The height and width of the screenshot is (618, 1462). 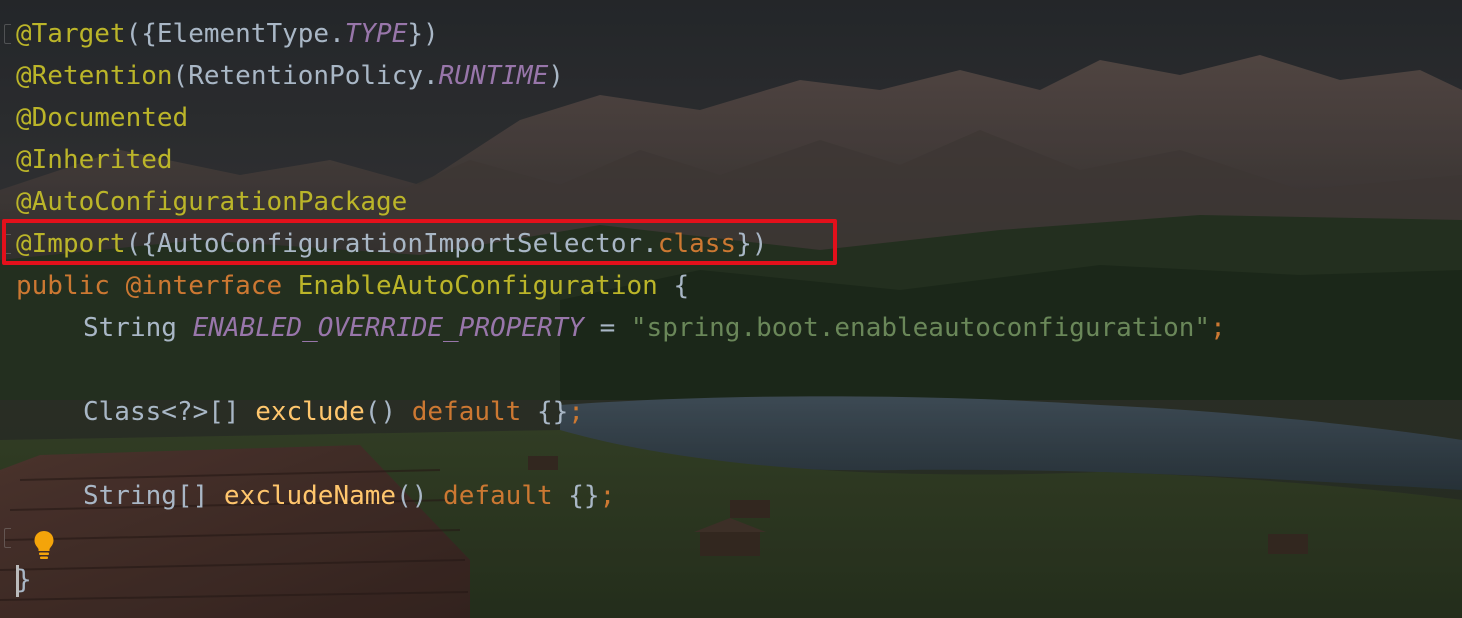 What do you see at coordinates (419, 242) in the screenshot?
I see `highlight-rectangle` at bounding box center [419, 242].